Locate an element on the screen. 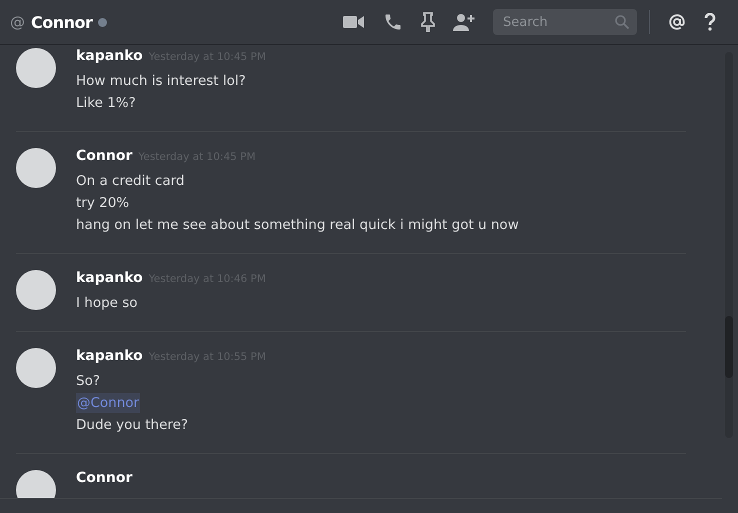 This screenshot has height=513, width=738. search-input: Search is located at coordinates (558, 22).